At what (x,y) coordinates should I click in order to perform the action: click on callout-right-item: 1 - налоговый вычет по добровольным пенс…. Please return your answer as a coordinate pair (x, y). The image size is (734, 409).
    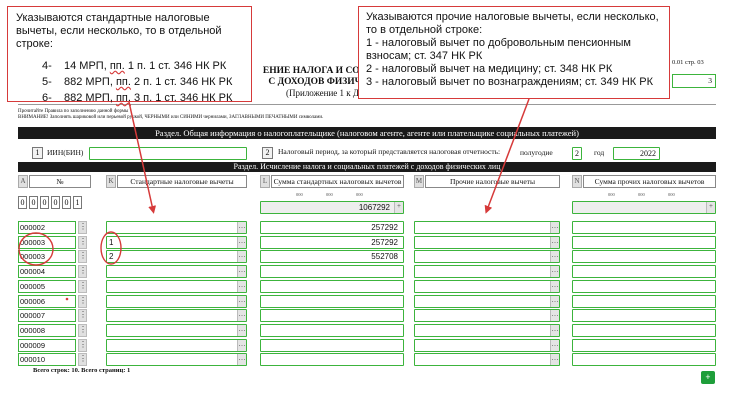
    Looking at the image, I should click on (498, 49).